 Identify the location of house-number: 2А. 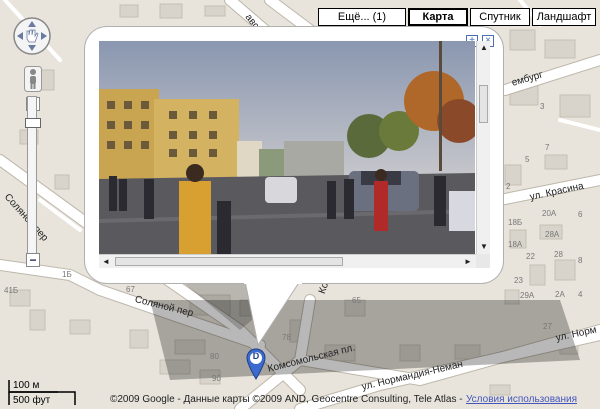
(560, 294).